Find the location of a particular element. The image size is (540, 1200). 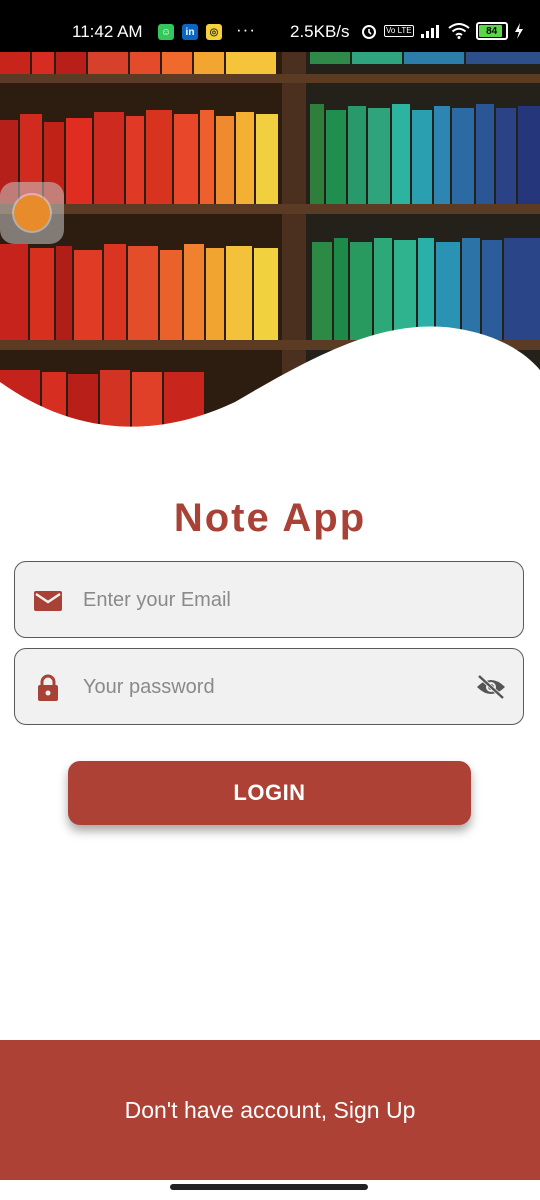

battery-icon: 84 is located at coordinates (491, 31).